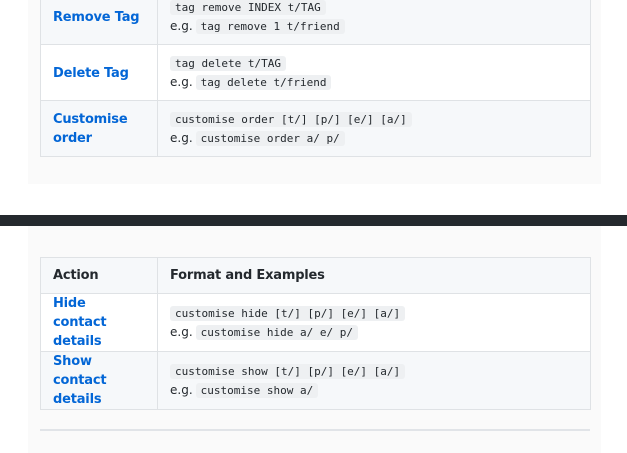 This screenshot has width=627, height=453. I want to click on action-name: Customise order, so click(90, 128).